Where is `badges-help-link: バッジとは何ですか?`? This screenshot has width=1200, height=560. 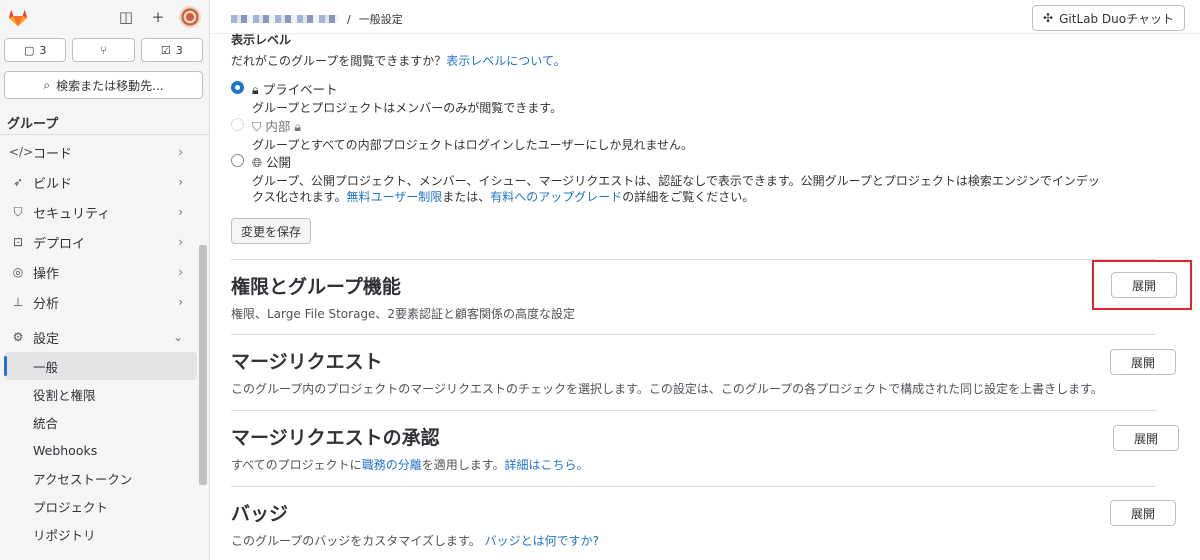
badges-help-link: バッジとは何ですか? is located at coordinates (542, 541).